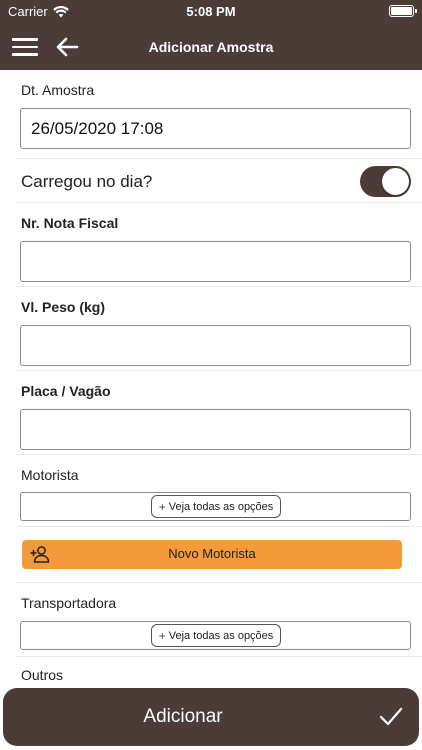 Image resolution: width=422 pixels, height=750 pixels. What do you see at coordinates (50, 475) in the screenshot?
I see `motorista-label: Motorista` at bounding box center [50, 475].